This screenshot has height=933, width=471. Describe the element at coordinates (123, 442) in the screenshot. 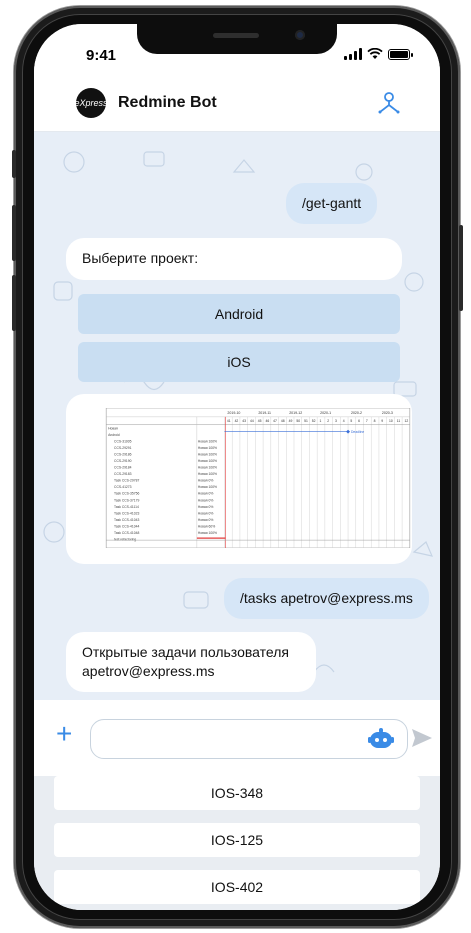

I see `gantt-task-name: CCS-31005` at that location.